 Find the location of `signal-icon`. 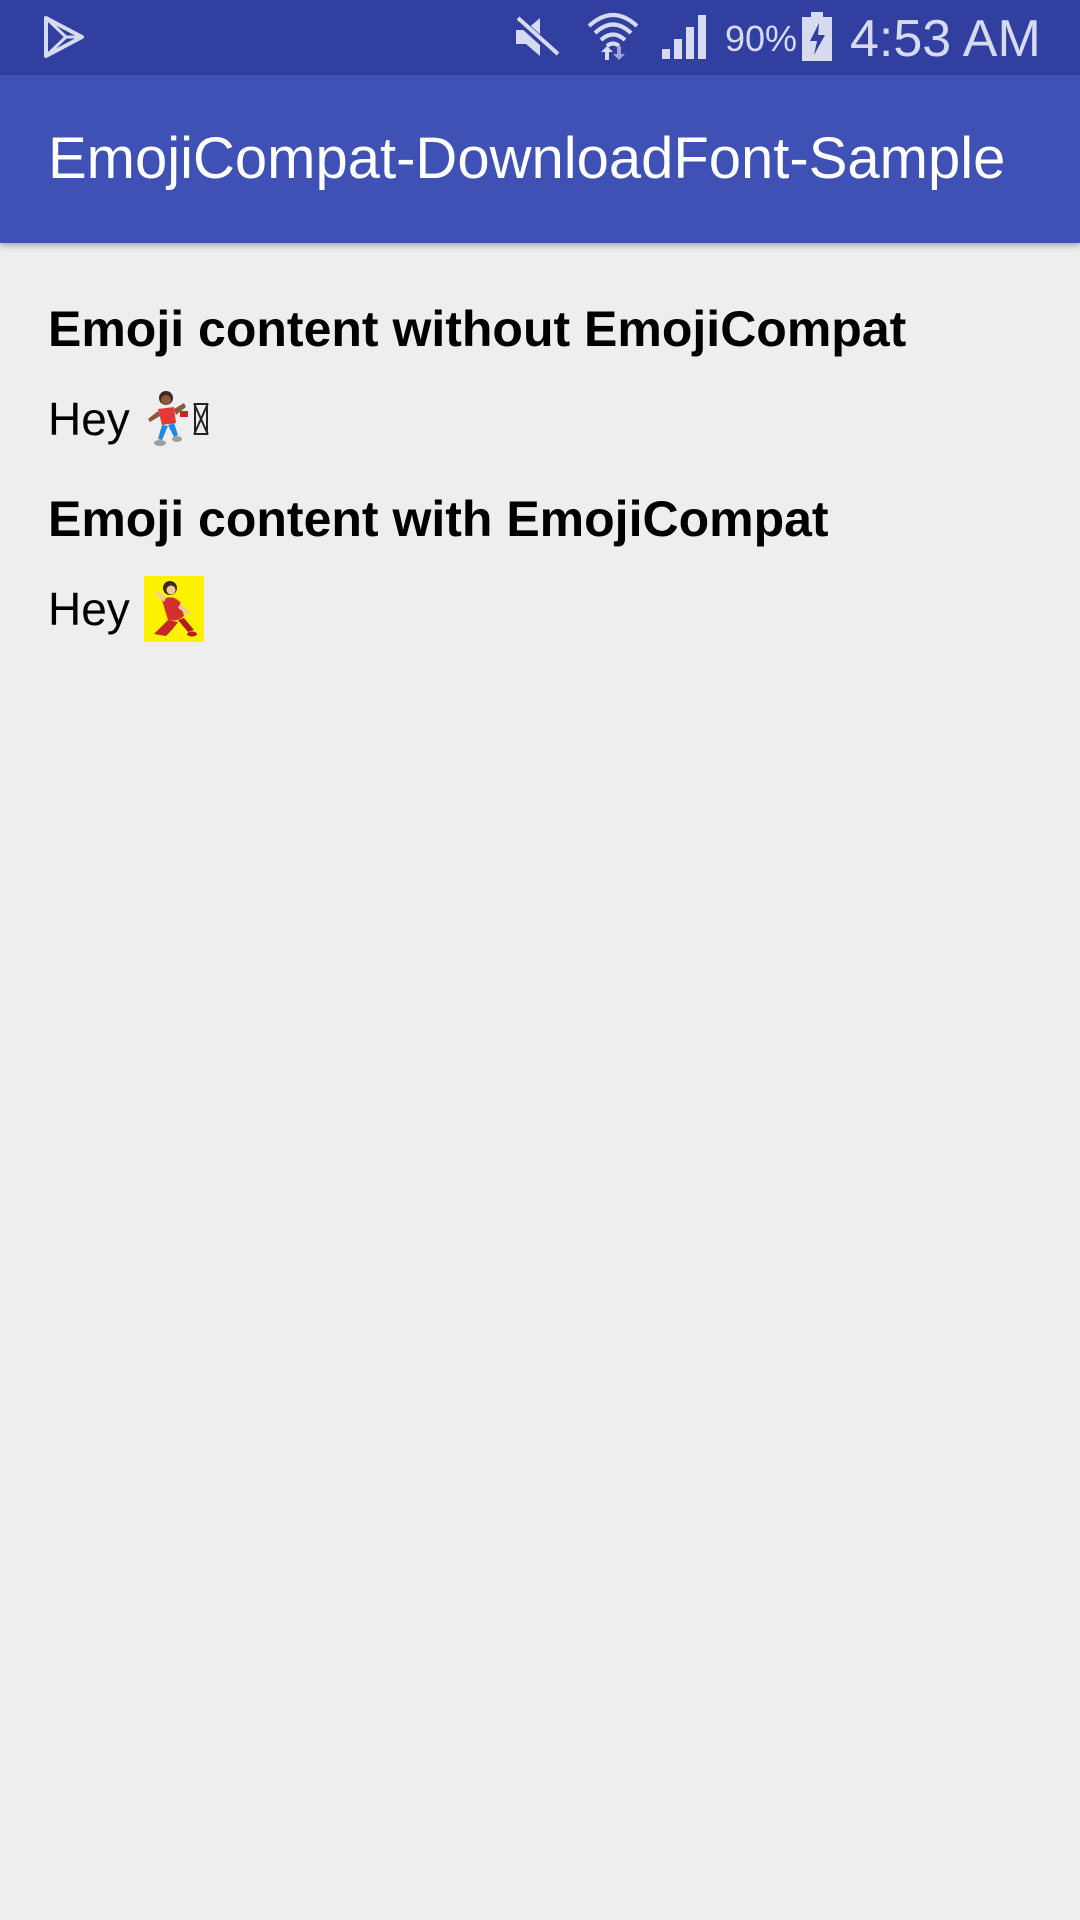

signal-icon is located at coordinates (684, 37).